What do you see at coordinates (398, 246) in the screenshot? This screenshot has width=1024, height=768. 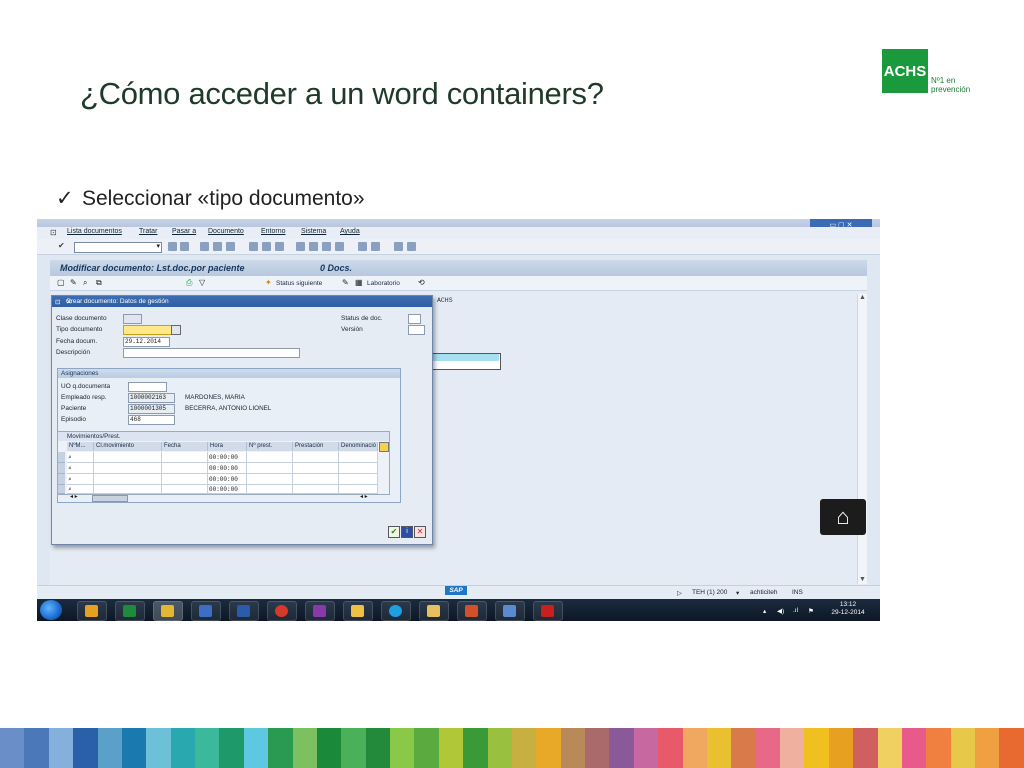 I see `help-icon` at bounding box center [398, 246].